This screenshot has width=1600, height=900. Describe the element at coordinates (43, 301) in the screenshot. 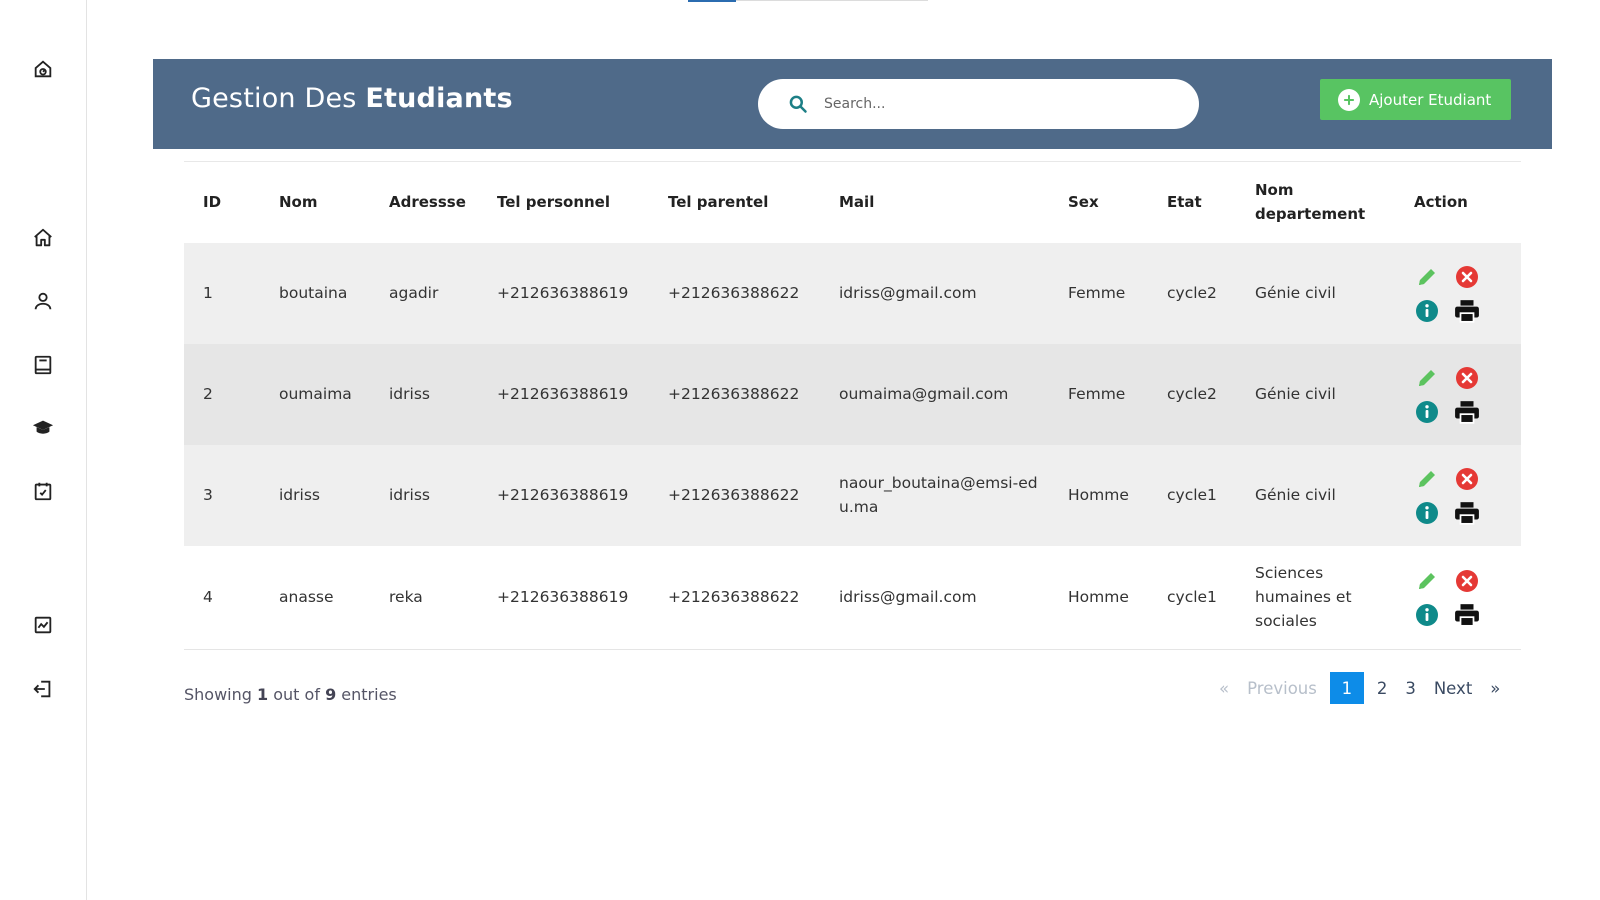

I see `user-icon` at that location.